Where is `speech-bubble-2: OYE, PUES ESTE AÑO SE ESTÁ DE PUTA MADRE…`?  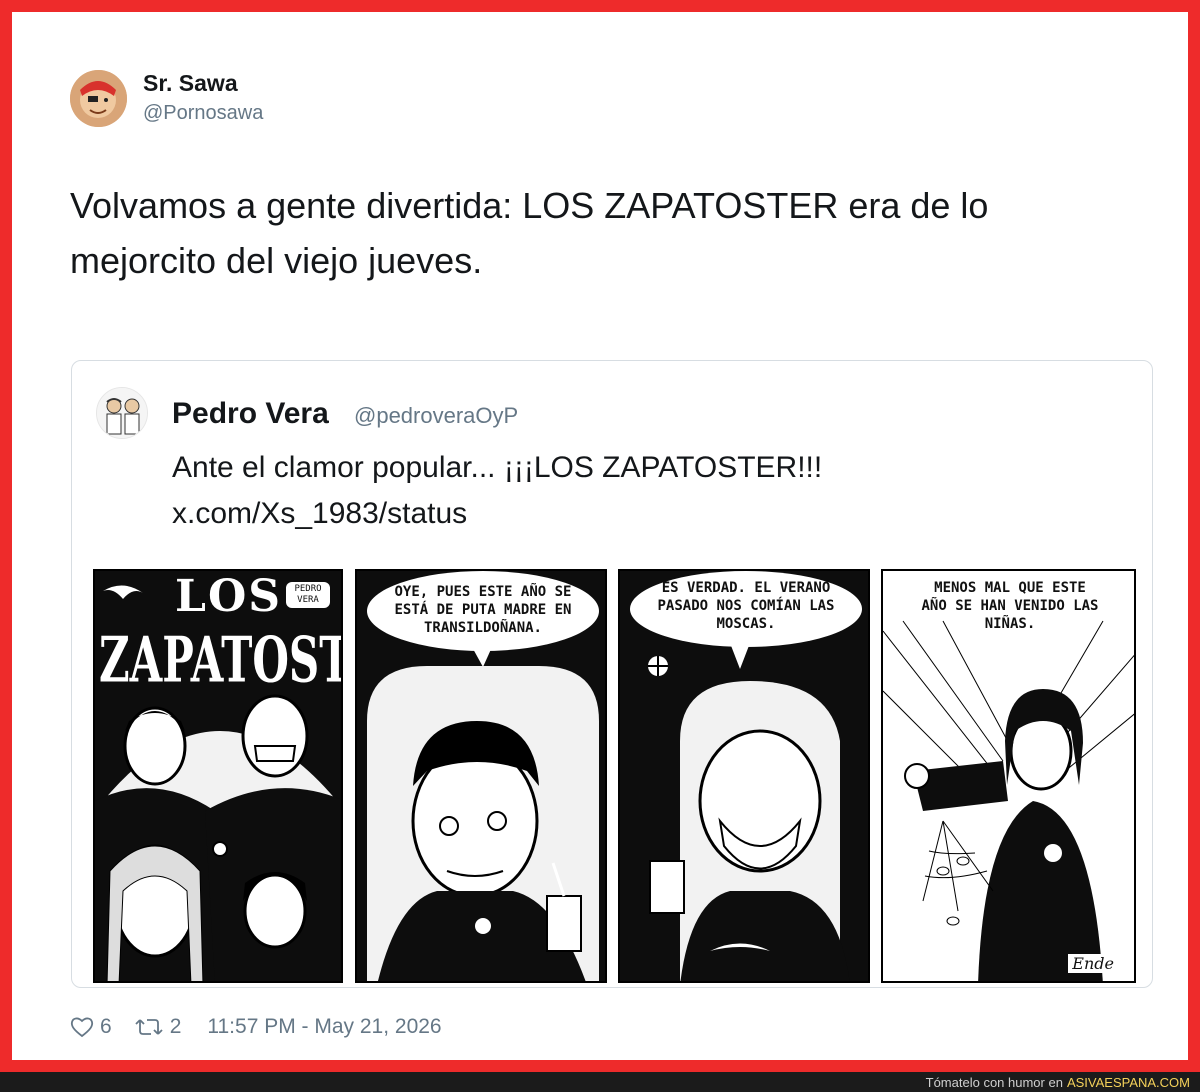 speech-bubble-2: OYE, PUES ESTE AÑO SE ESTÁ DE PUTA MADRE… is located at coordinates (483, 610).